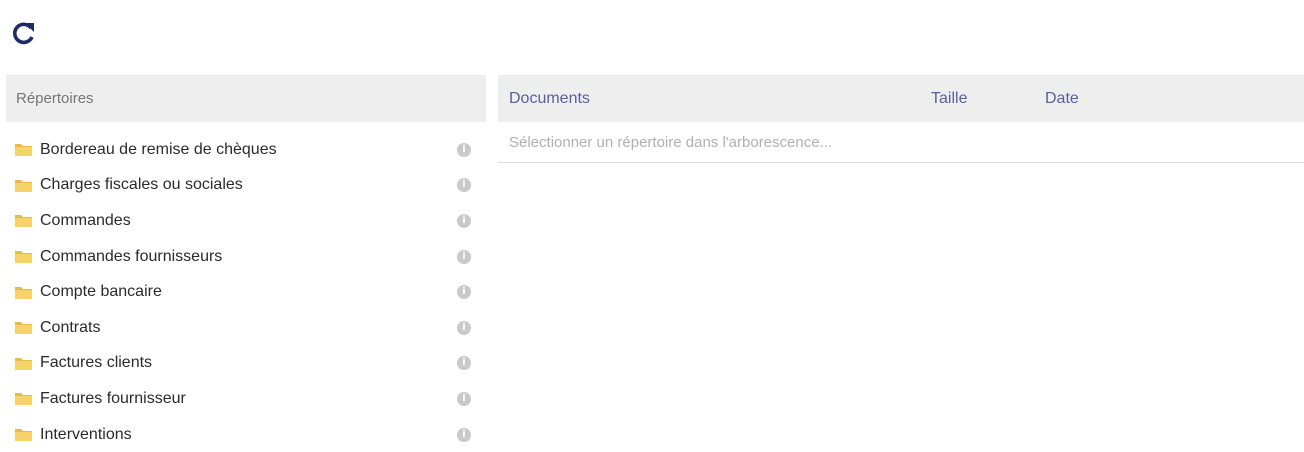 The image size is (1304, 452). Describe the element at coordinates (246, 186) in the screenshot. I see `directory-item: Charges fiscales ou sociales i` at that location.